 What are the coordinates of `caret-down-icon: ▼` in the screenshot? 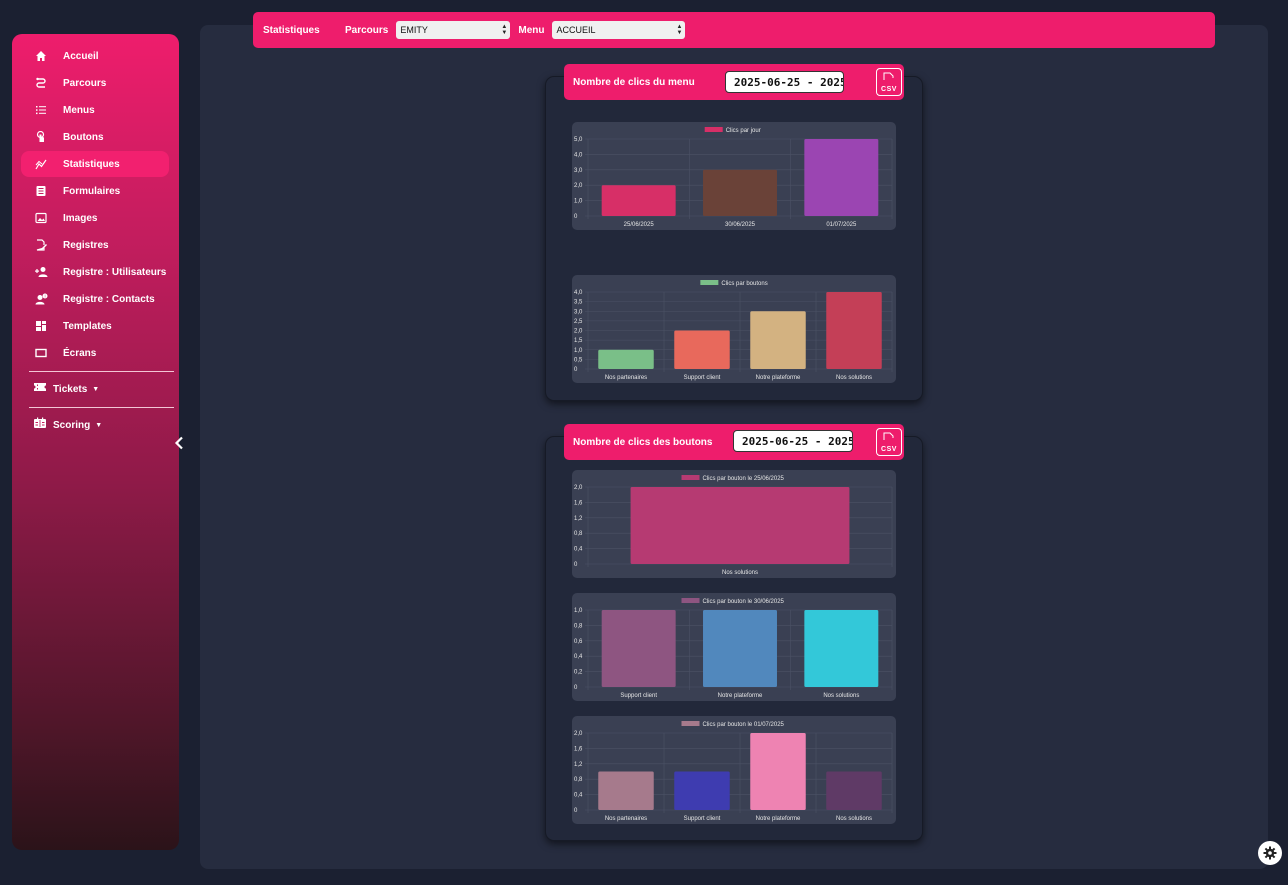 It's located at (96, 389).